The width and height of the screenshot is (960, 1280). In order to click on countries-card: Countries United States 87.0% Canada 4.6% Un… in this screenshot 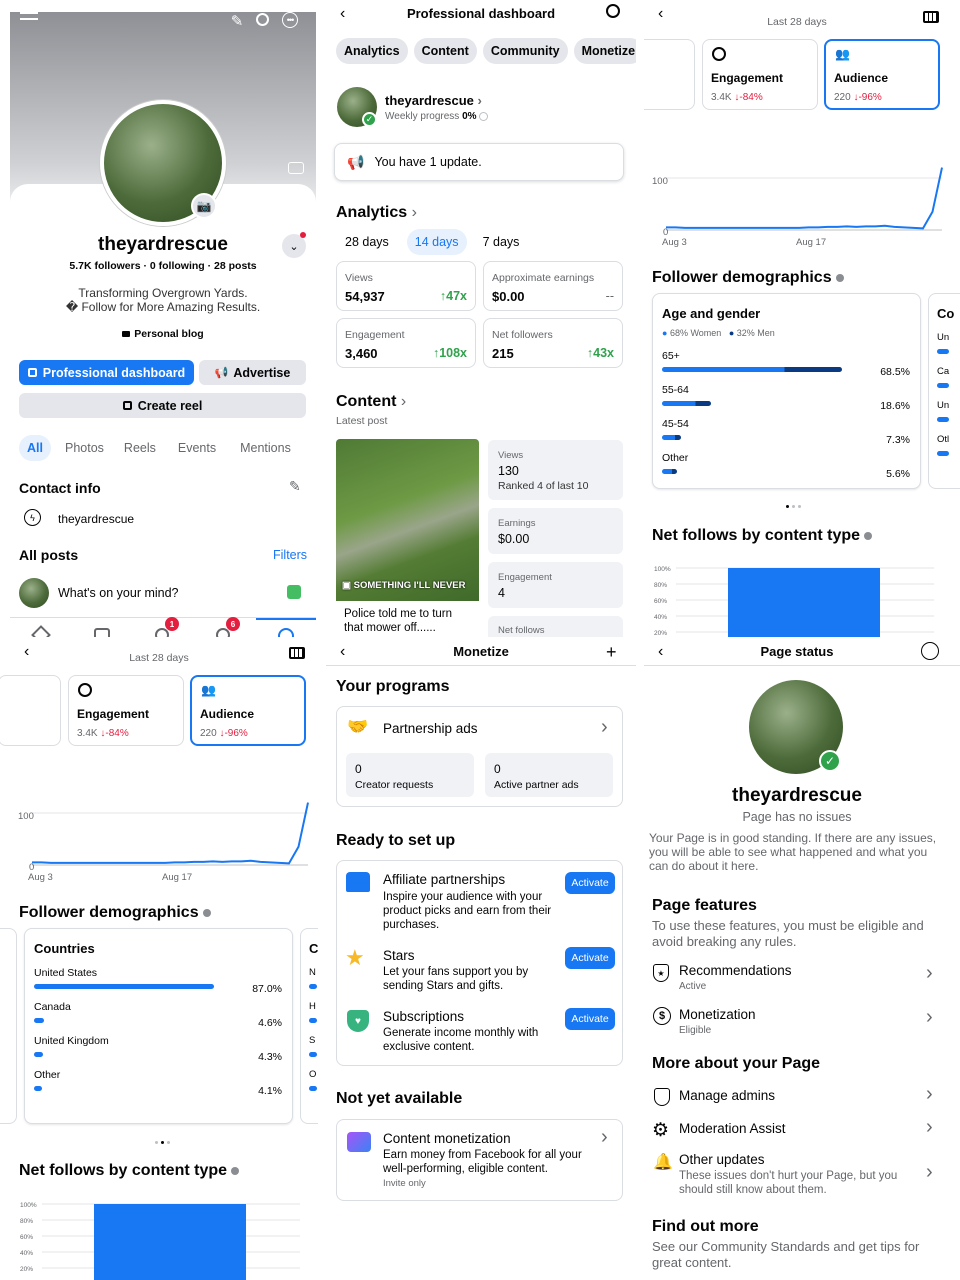, I will do `click(158, 1026)`.